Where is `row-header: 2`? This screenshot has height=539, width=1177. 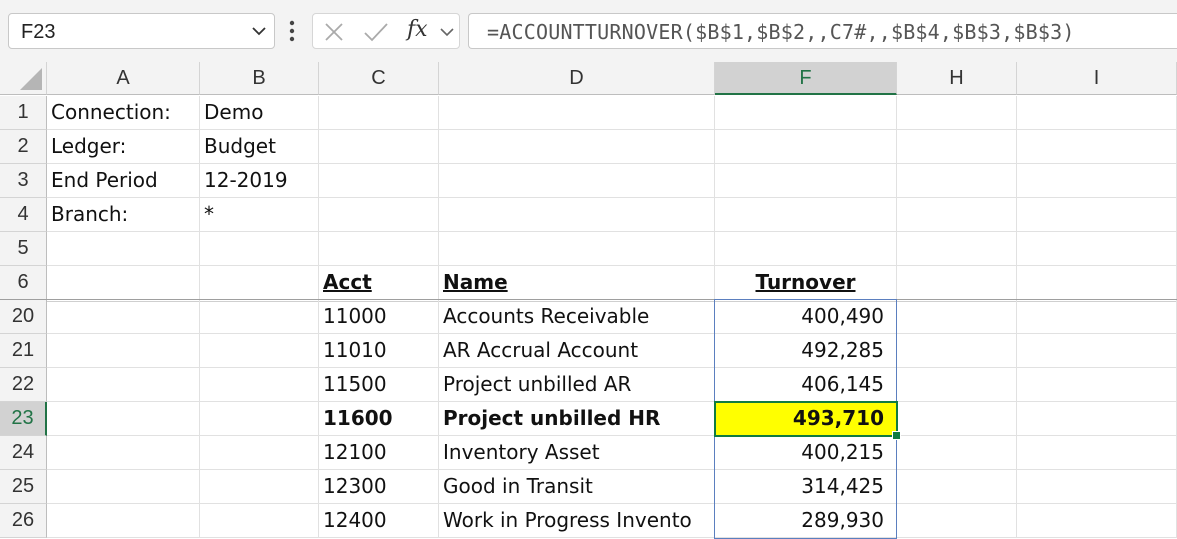
row-header: 2 is located at coordinates (23, 147).